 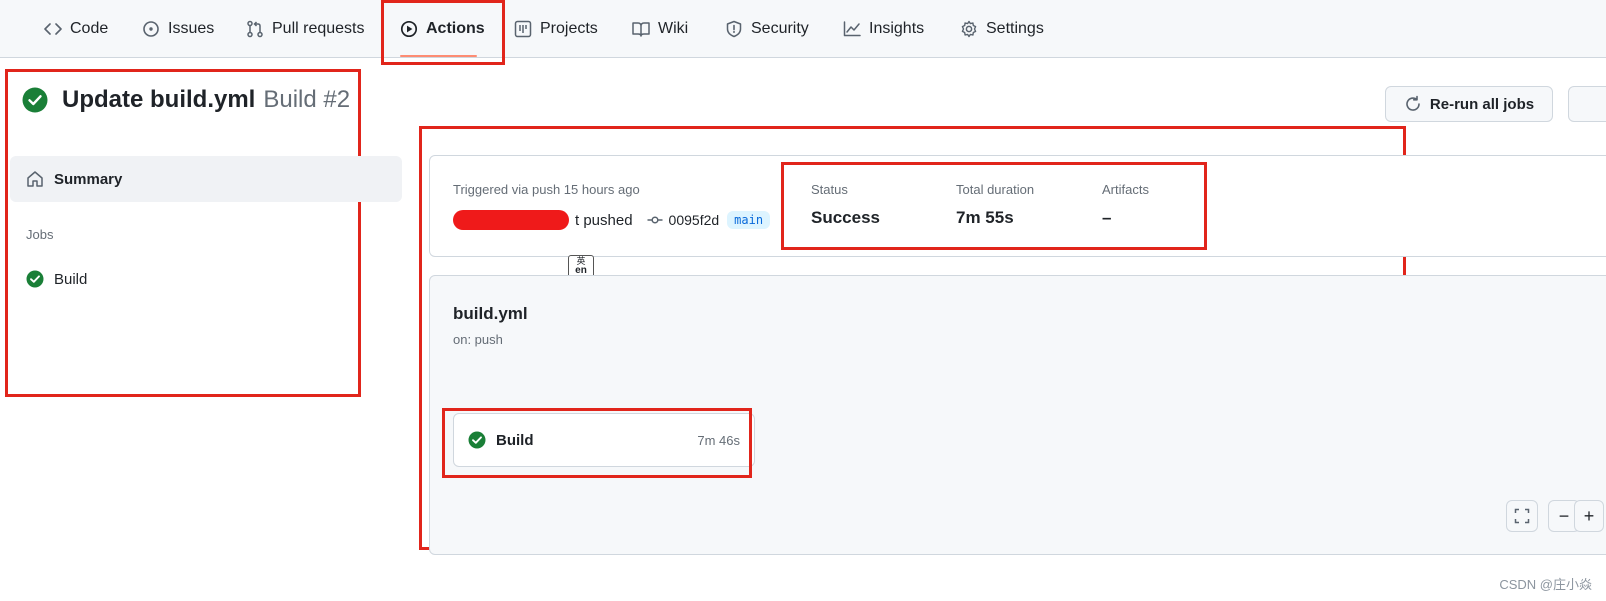 I want to click on sidebar-item-summary: Summary, so click(x=206, y=179).